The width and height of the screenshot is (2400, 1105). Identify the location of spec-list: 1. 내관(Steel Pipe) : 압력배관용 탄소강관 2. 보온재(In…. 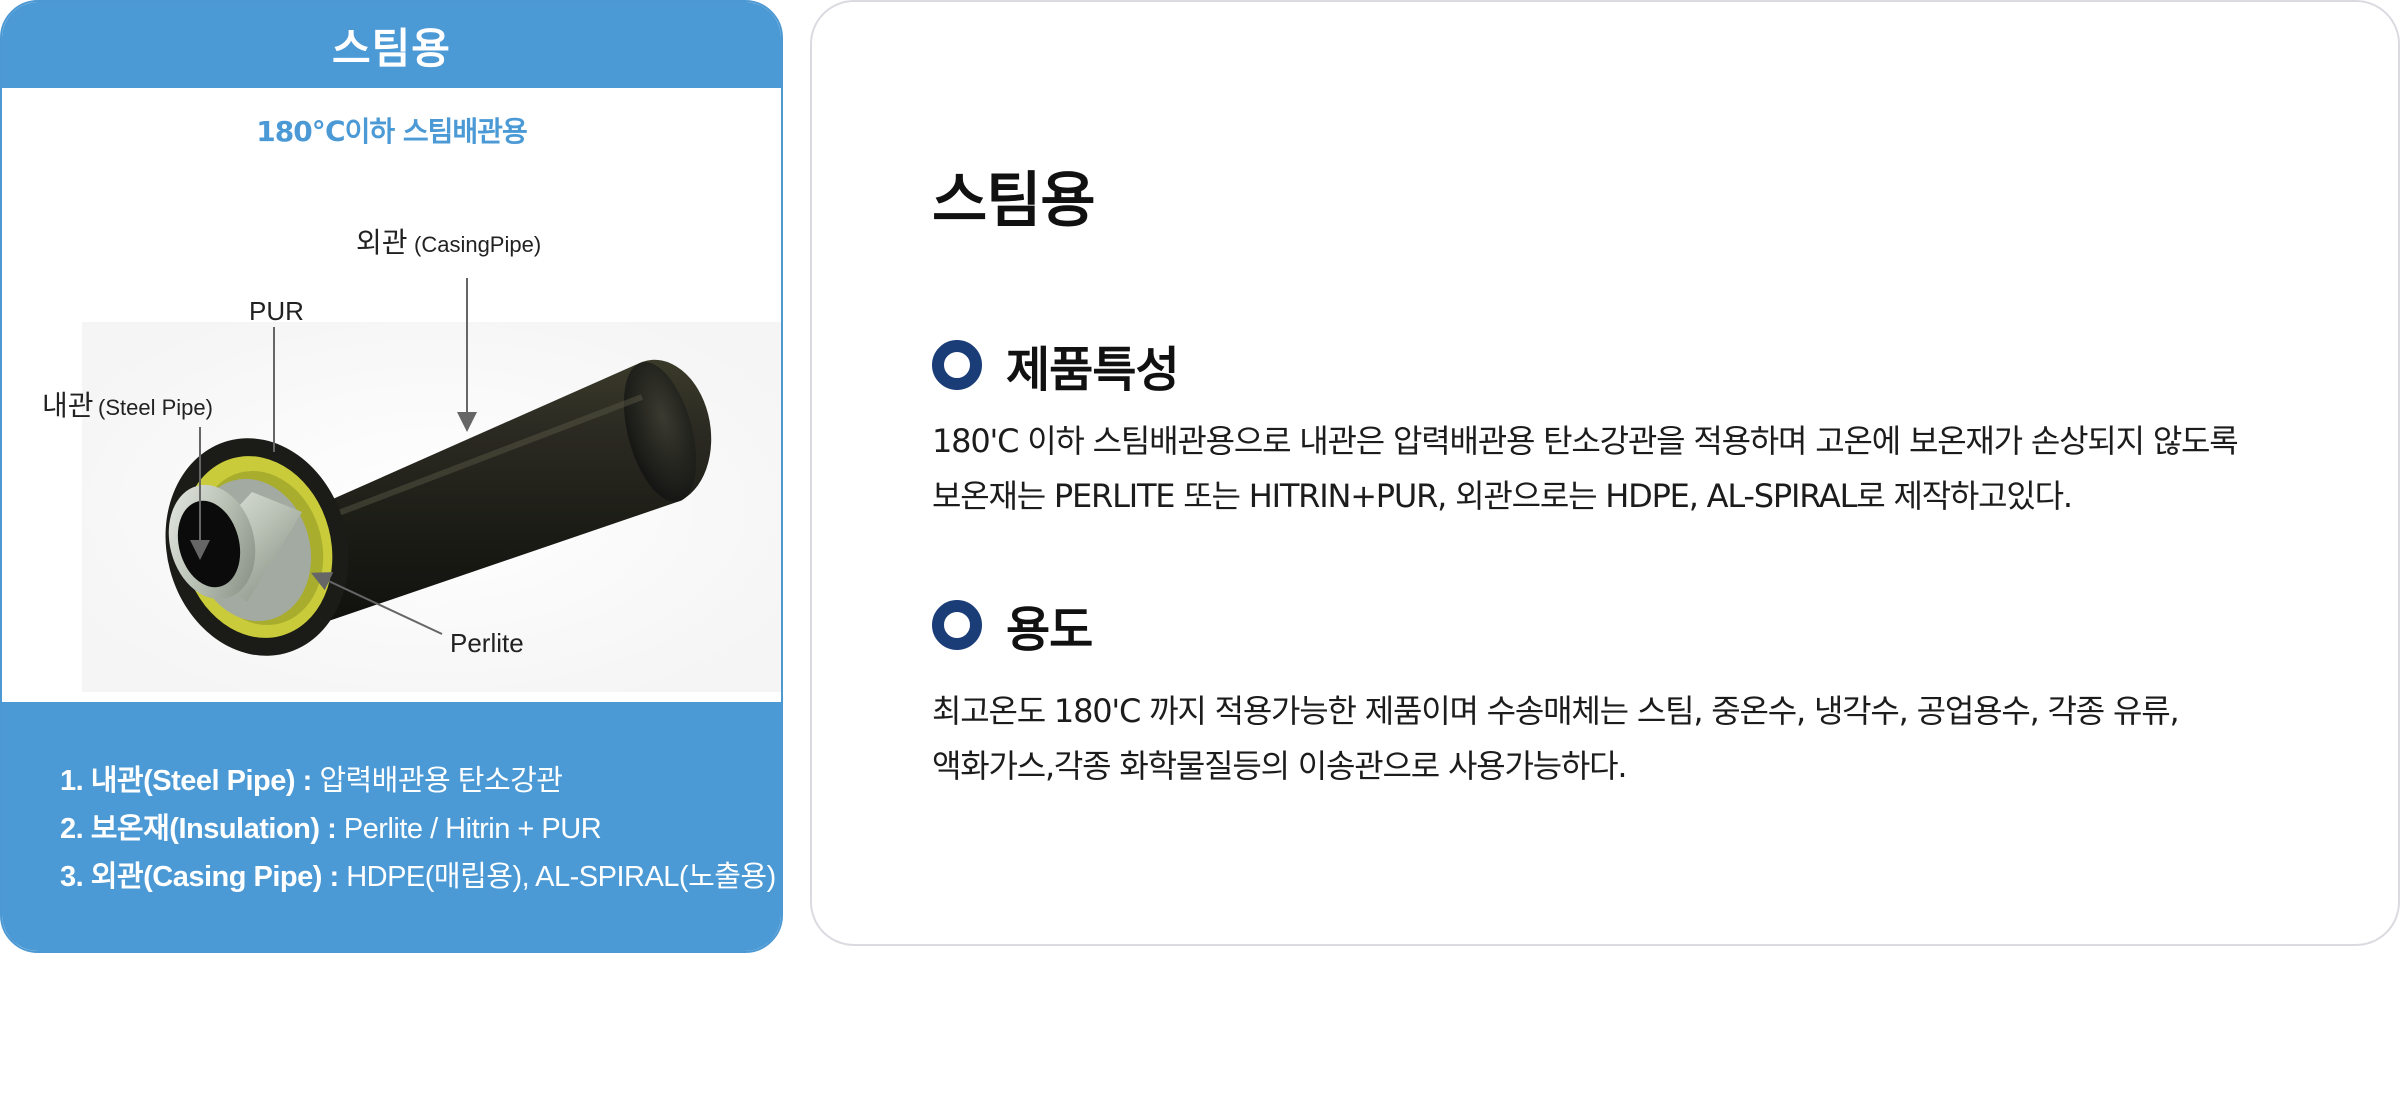
(418, 829).